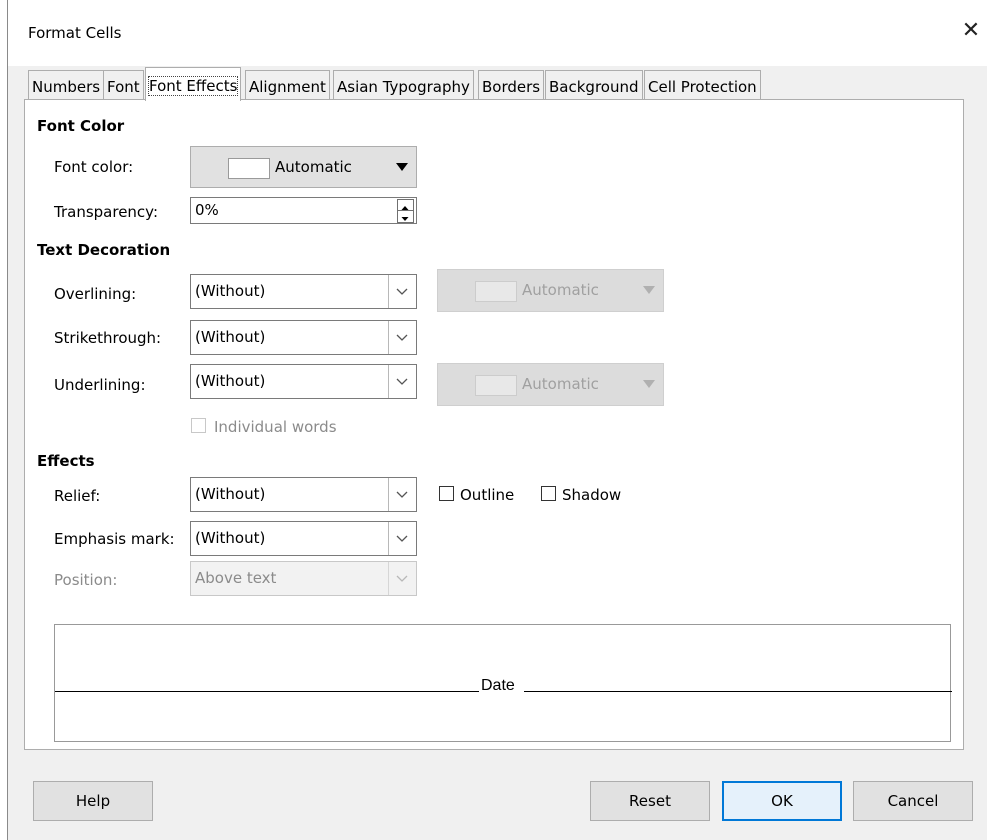 The width and height of the screenshot is (987, 840). What do you see at coordinates (106, 212) in the screenshot?
I see `transparency-label: Transparency:` at bounding box center [106, 212].